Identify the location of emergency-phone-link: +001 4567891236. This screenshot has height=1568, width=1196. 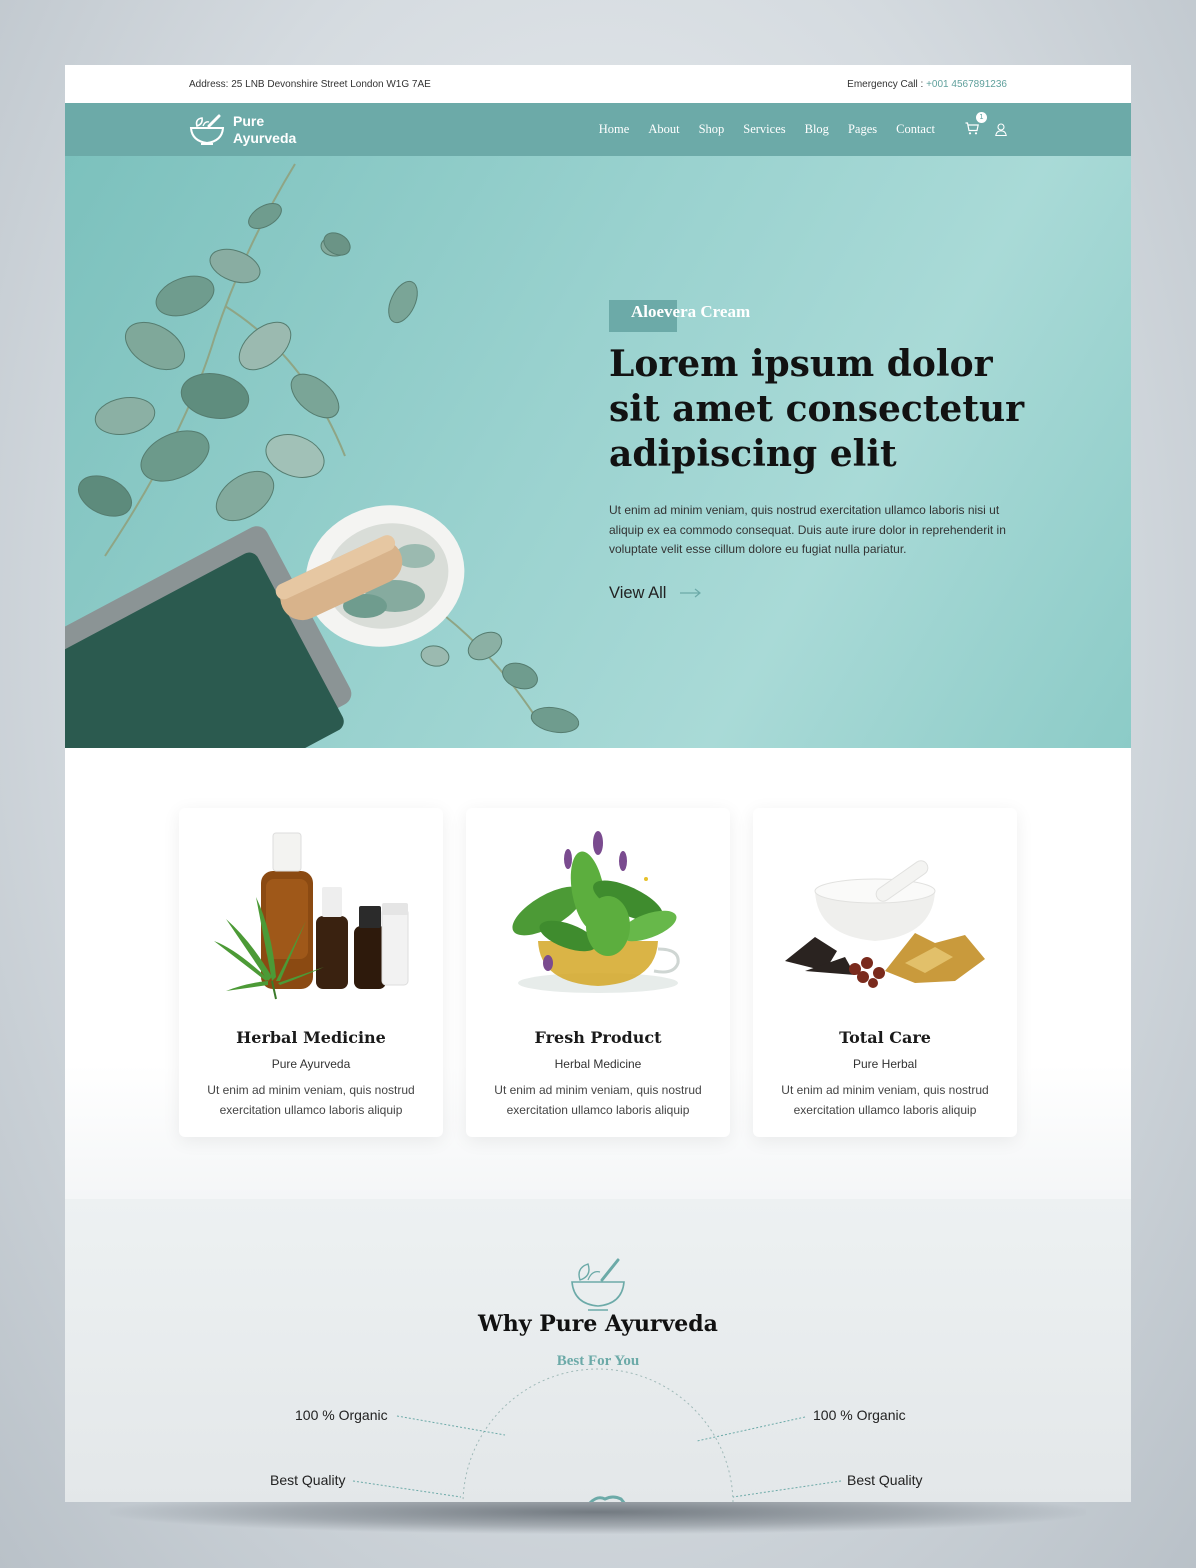
(966, 84).